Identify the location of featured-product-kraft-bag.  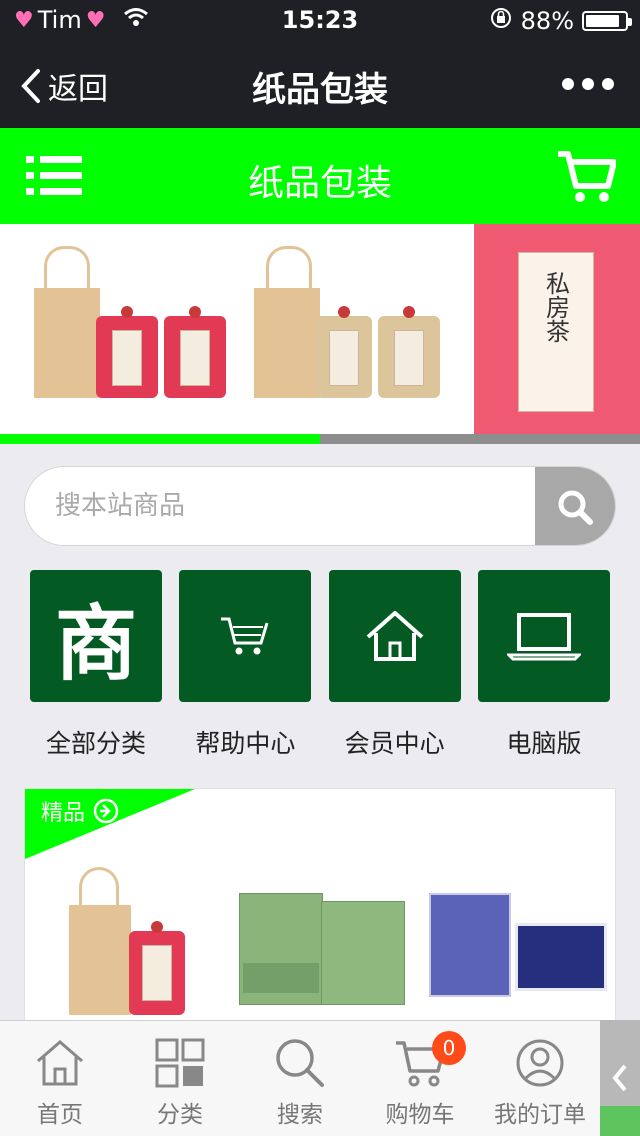
(140, 947).